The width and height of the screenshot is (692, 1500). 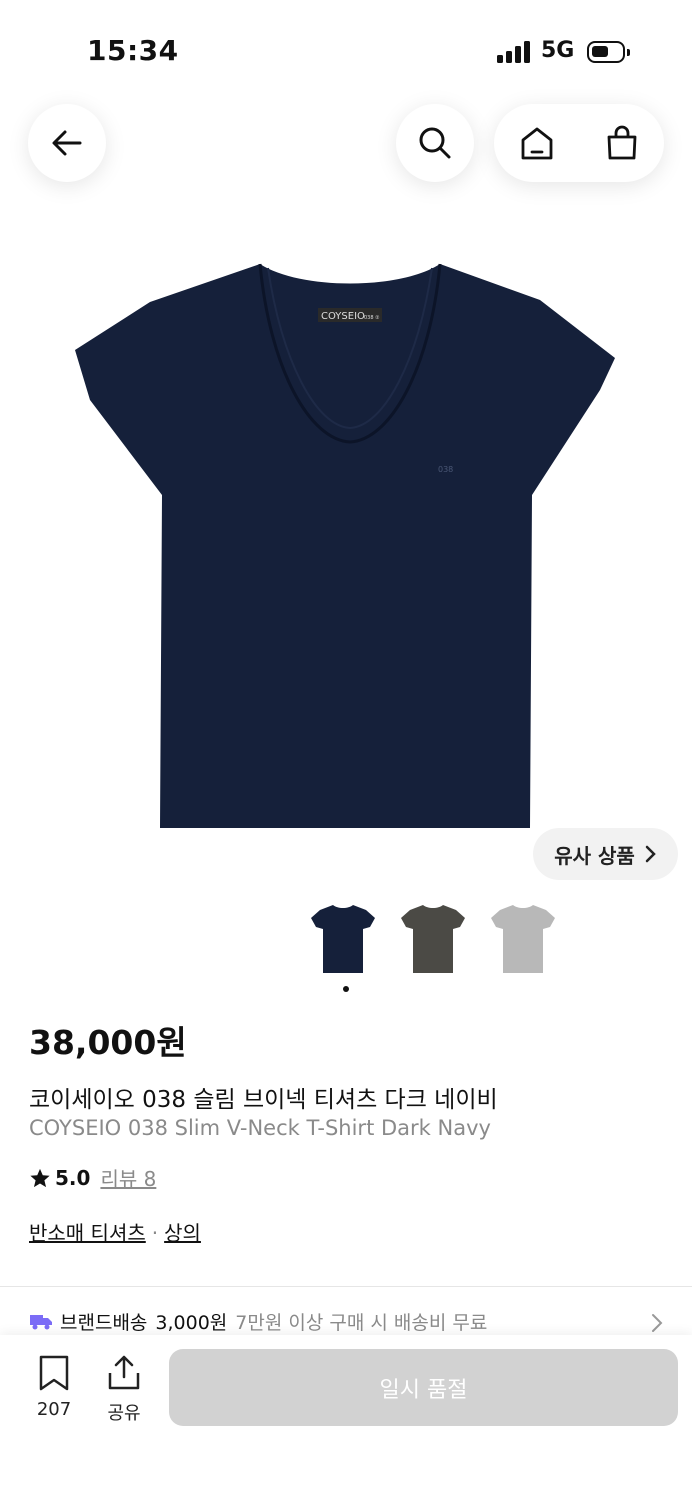 What do you see at coordinates (54, 1373) in the screenshot?
I see `bookmark-icon` at bounding box center [54, 1373].